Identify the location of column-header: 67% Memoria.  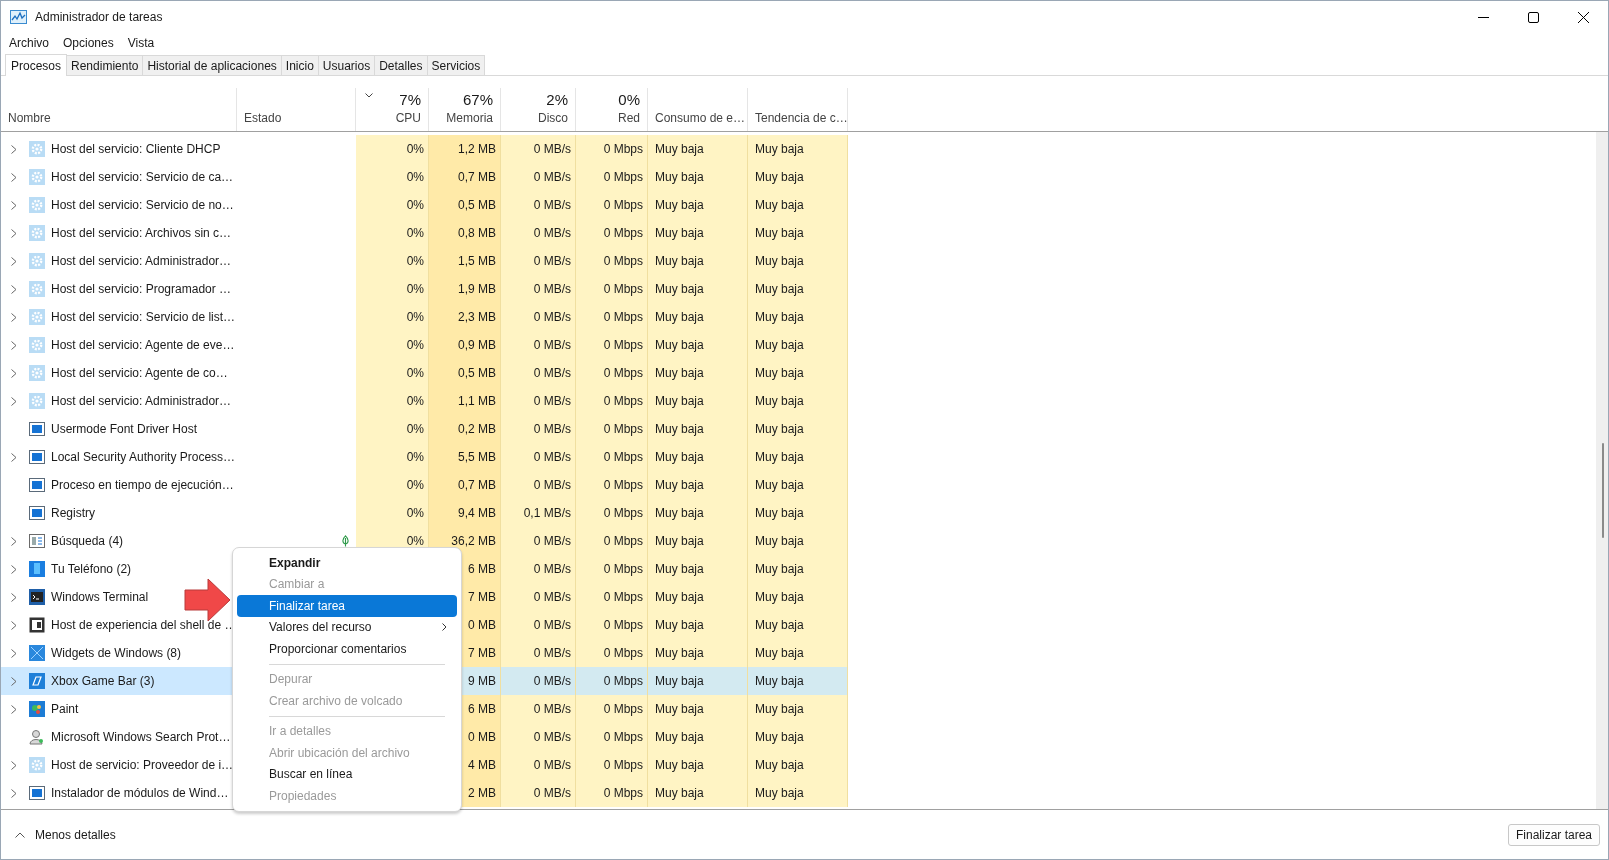
(465, 109).